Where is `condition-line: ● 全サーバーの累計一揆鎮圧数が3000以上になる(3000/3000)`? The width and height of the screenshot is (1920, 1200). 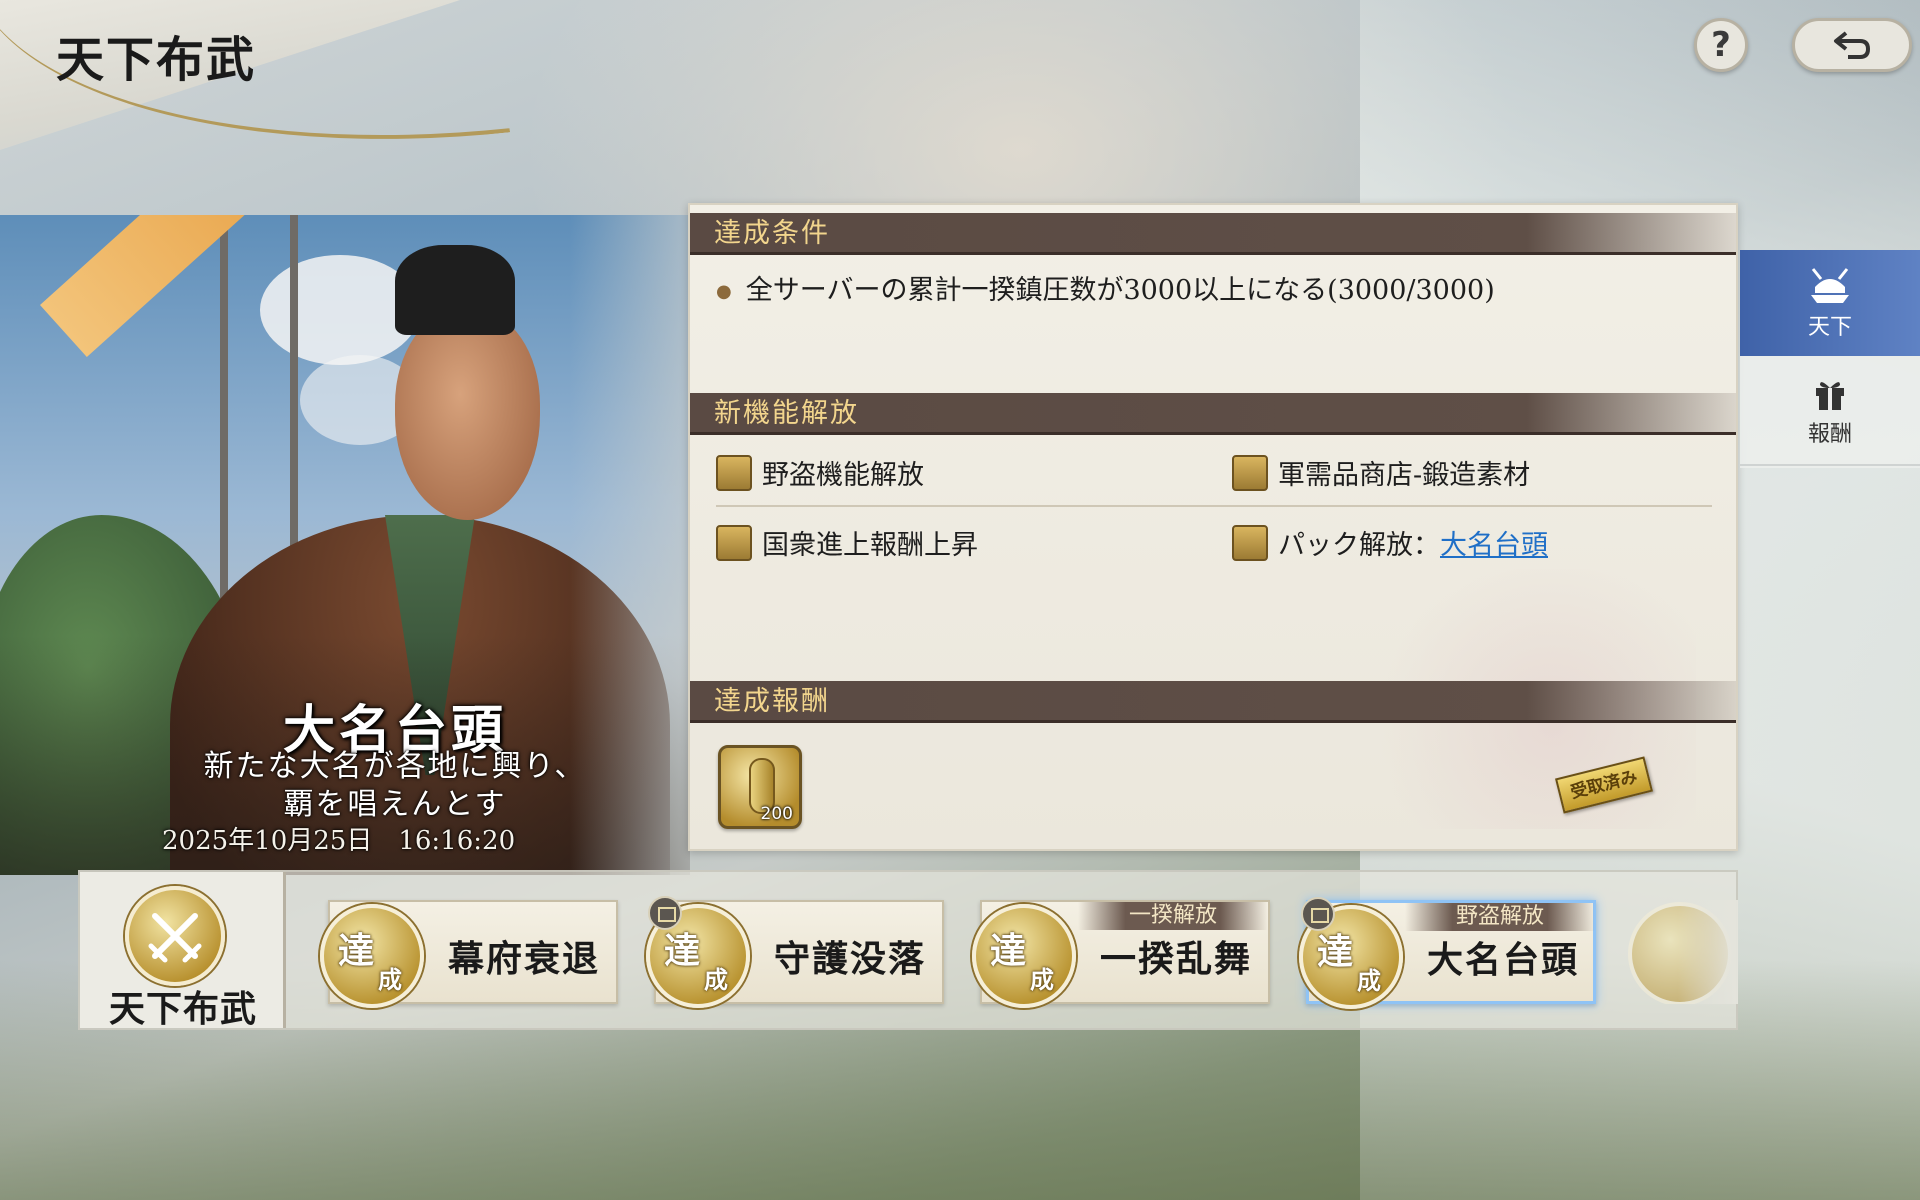 condition-line: ● 全サーバーの累計一揆鎮圧数が3000以上になる(3000/3000) is located at coordinates (1105, 287).